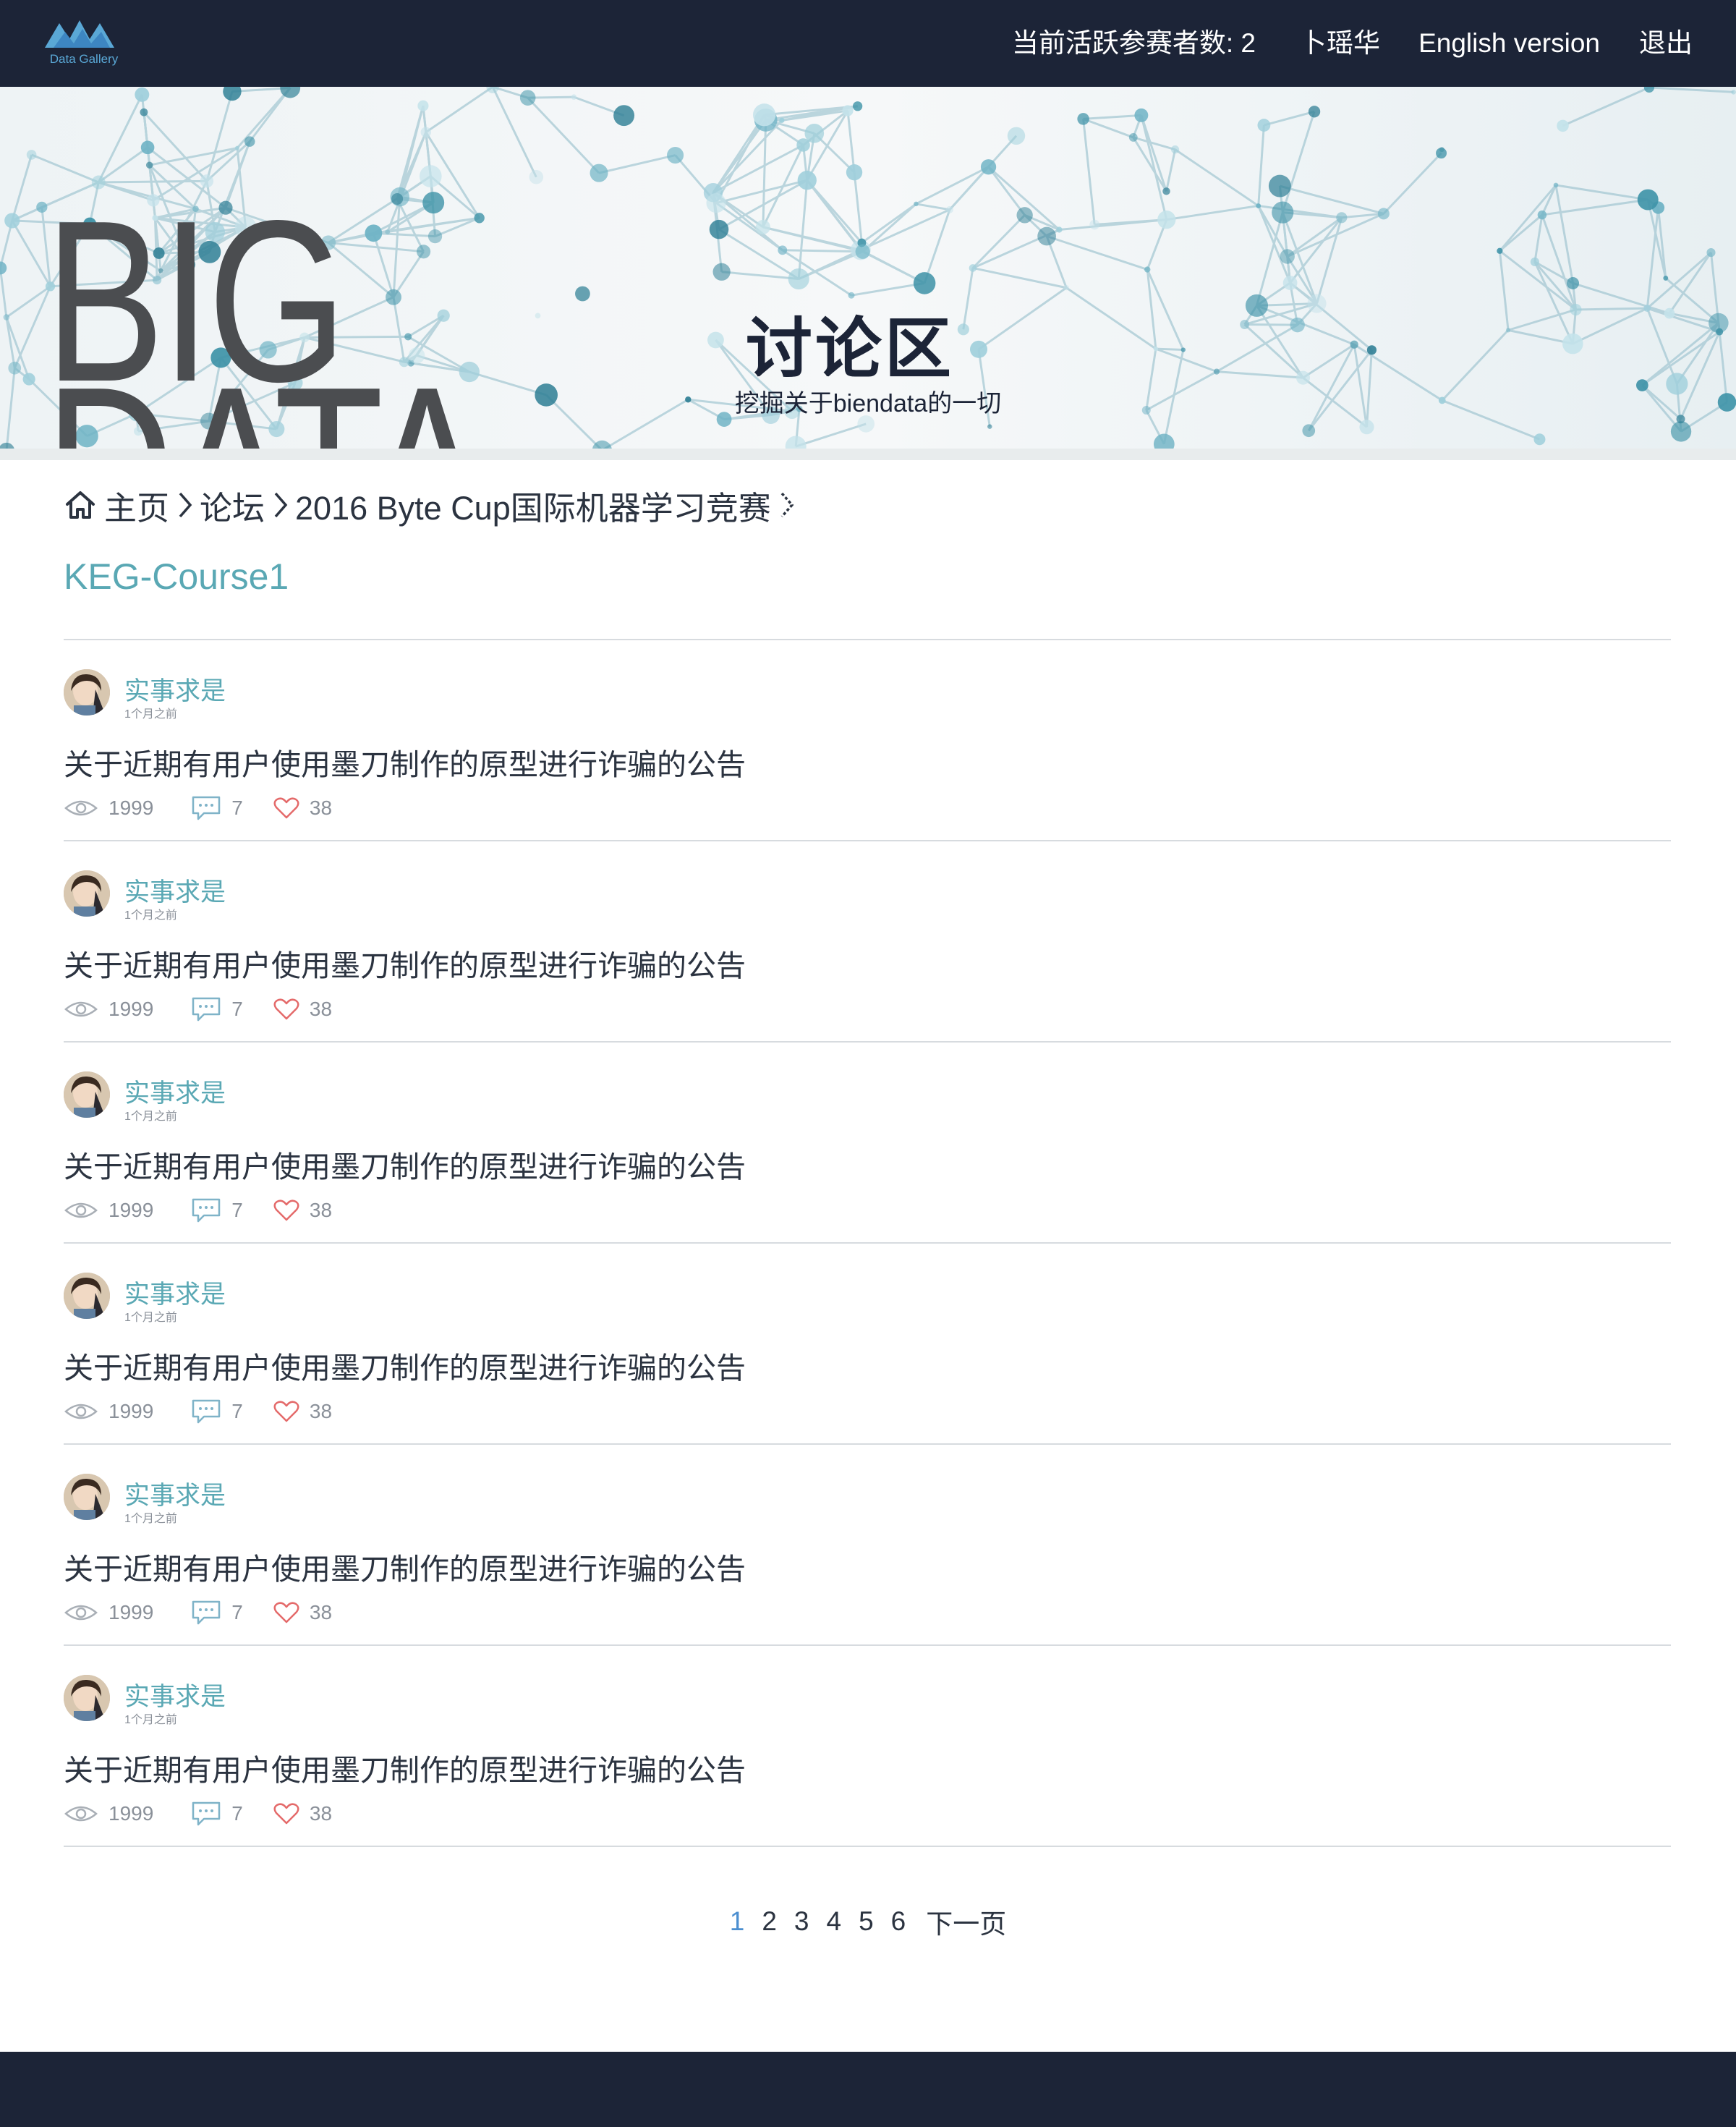 This screenshot has width=1736, height=2127. What do you see at coordinates (801, 1922) in the screenshot?
I see `page-number-link: 3` at bounding box center [801, 1922].